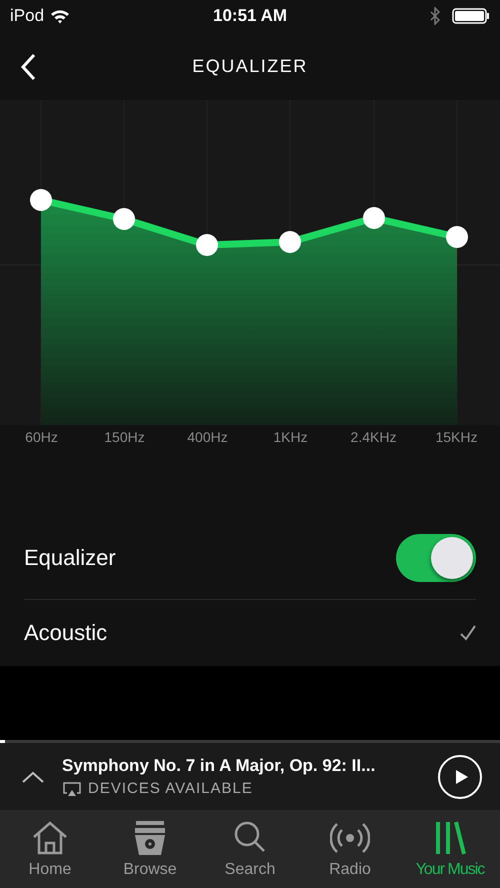  I want to click on tab-bar-item: Radio, so click(350, 849).